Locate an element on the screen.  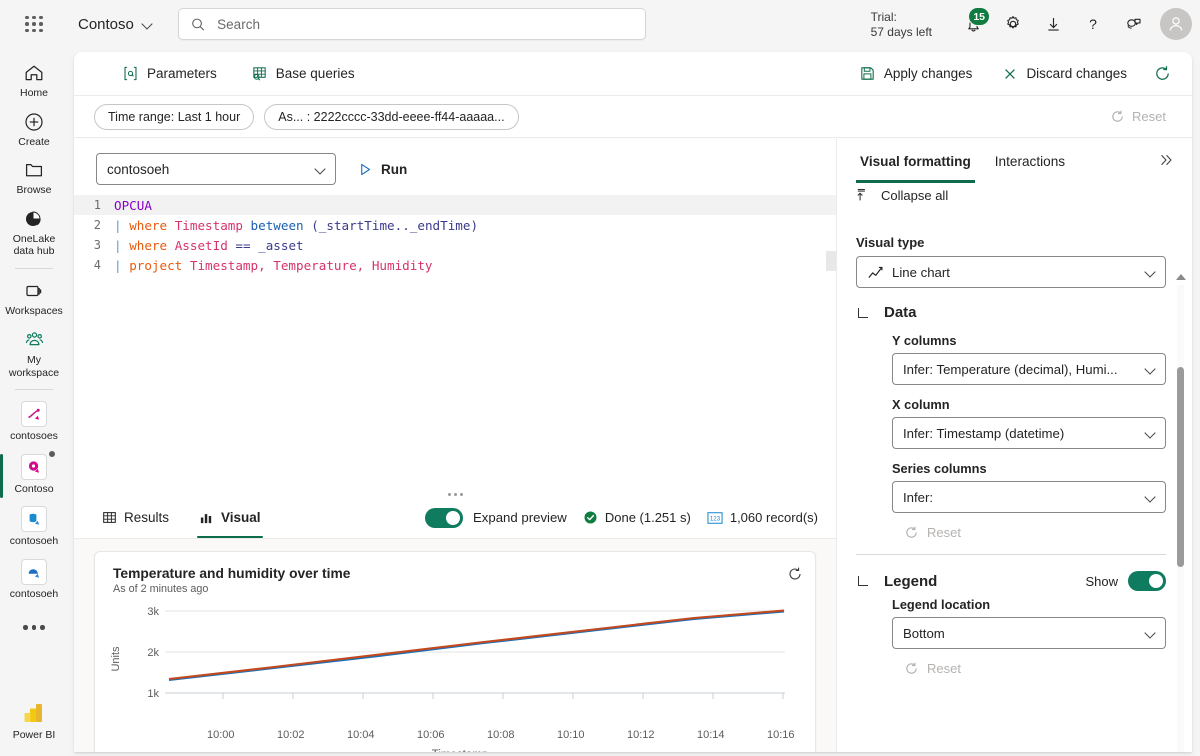
panel-expand-button is located at coordinates (1169, 161).